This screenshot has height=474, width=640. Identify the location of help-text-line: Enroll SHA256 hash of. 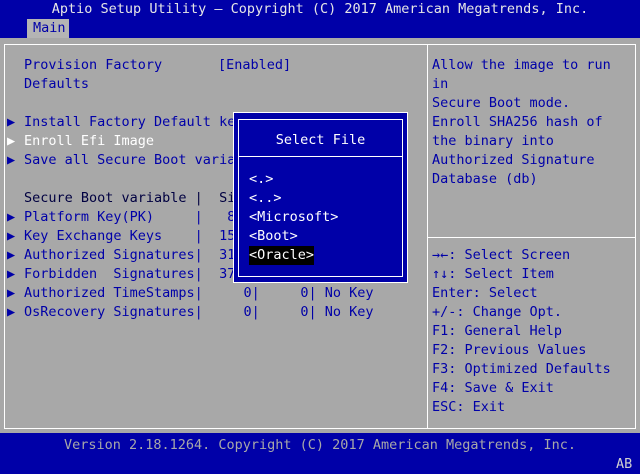
(517, 122).